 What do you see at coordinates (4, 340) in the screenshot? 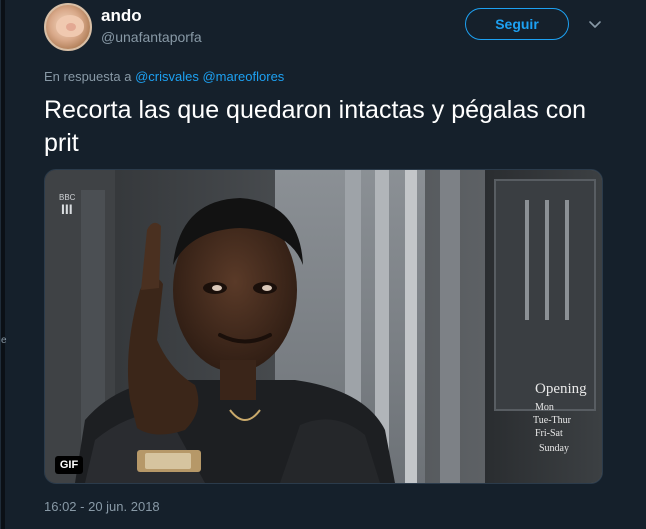
I see `left-edge-mark: e` at bounding box center [4, 340].